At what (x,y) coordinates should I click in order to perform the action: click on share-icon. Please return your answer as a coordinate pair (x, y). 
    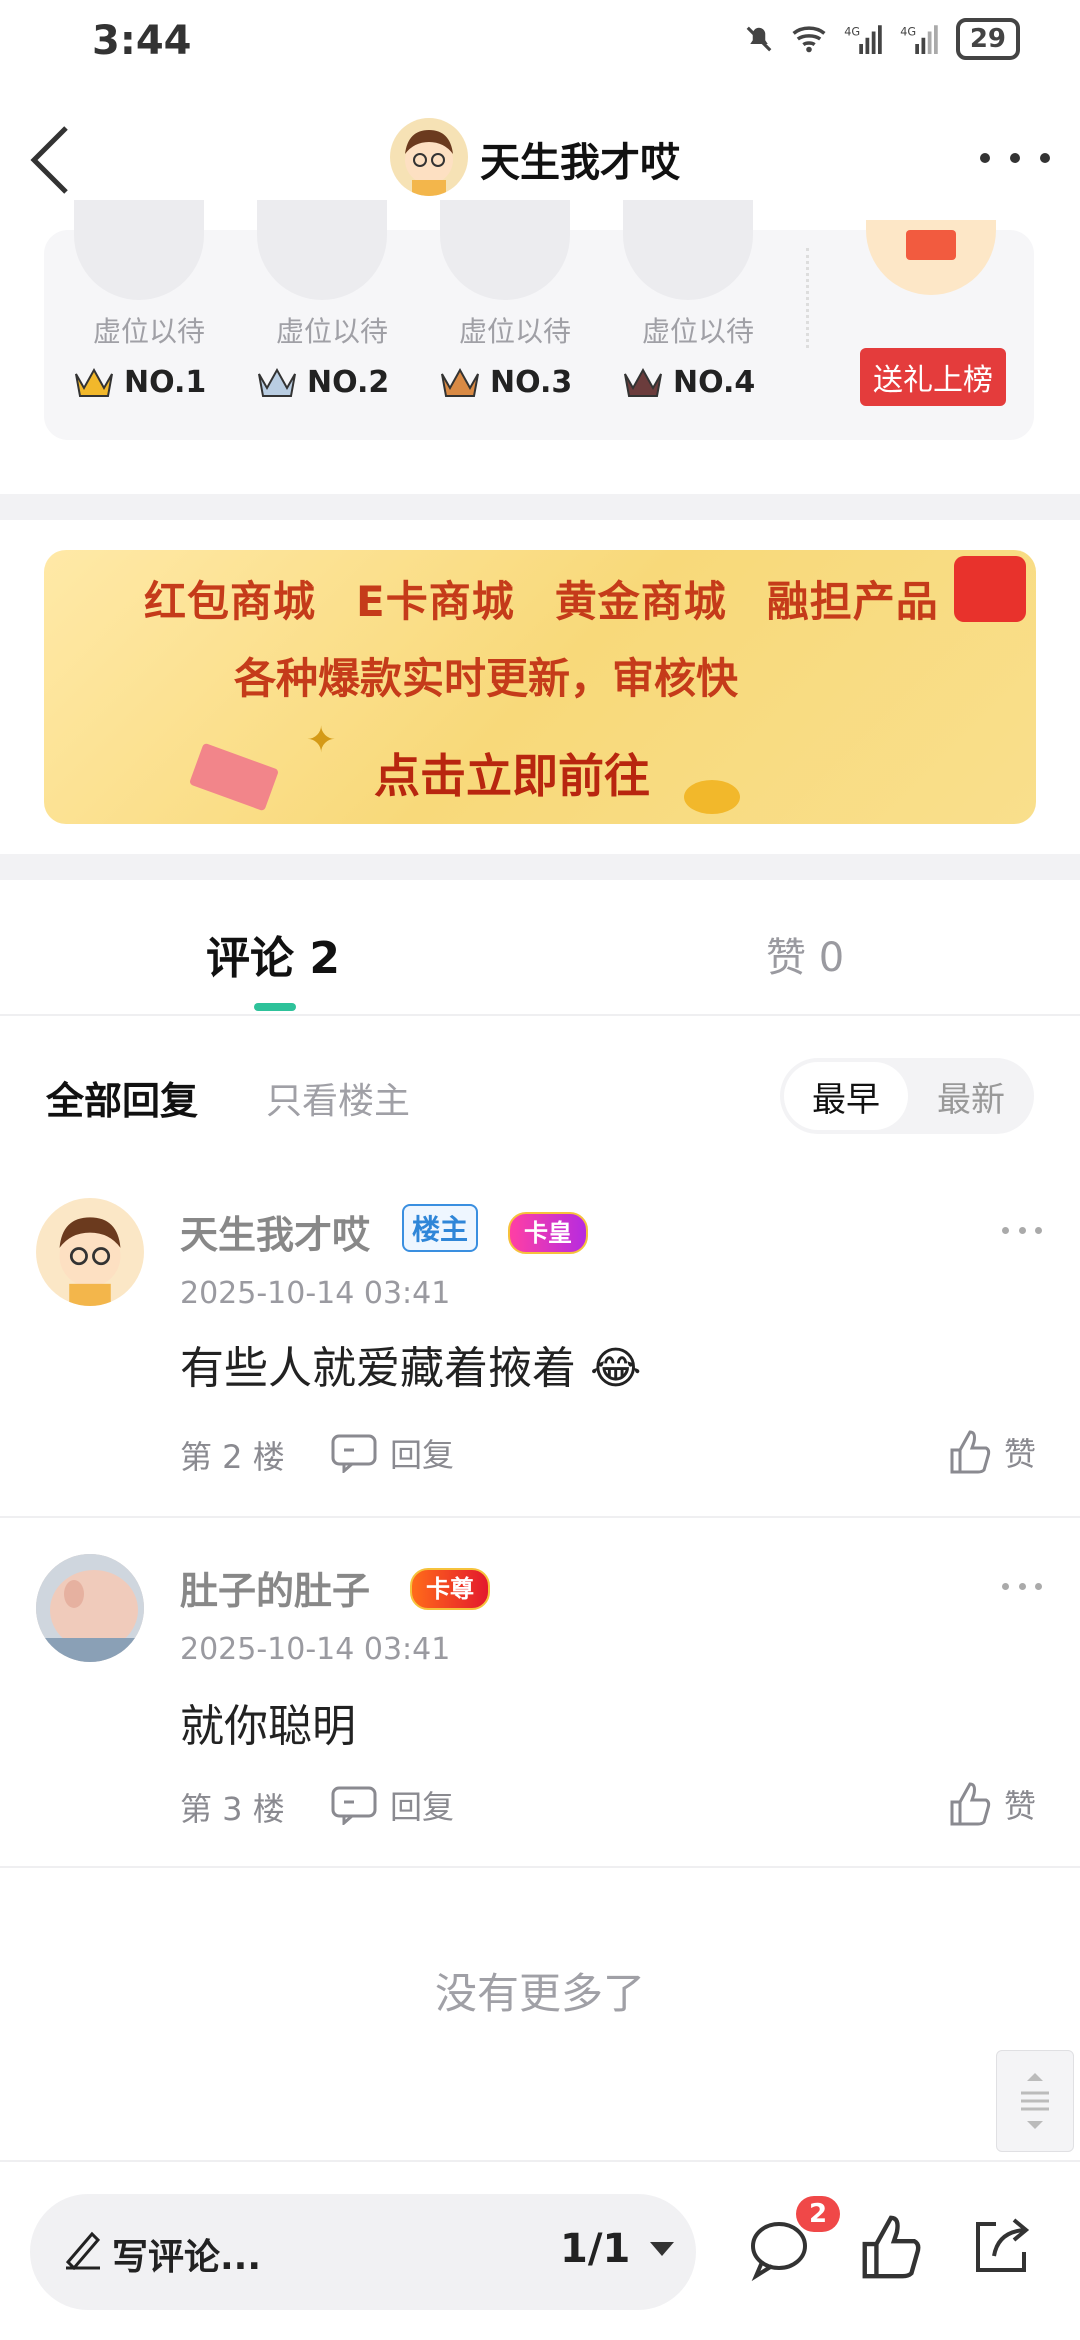
    Looking at the image, I should click on (1003, 2245).